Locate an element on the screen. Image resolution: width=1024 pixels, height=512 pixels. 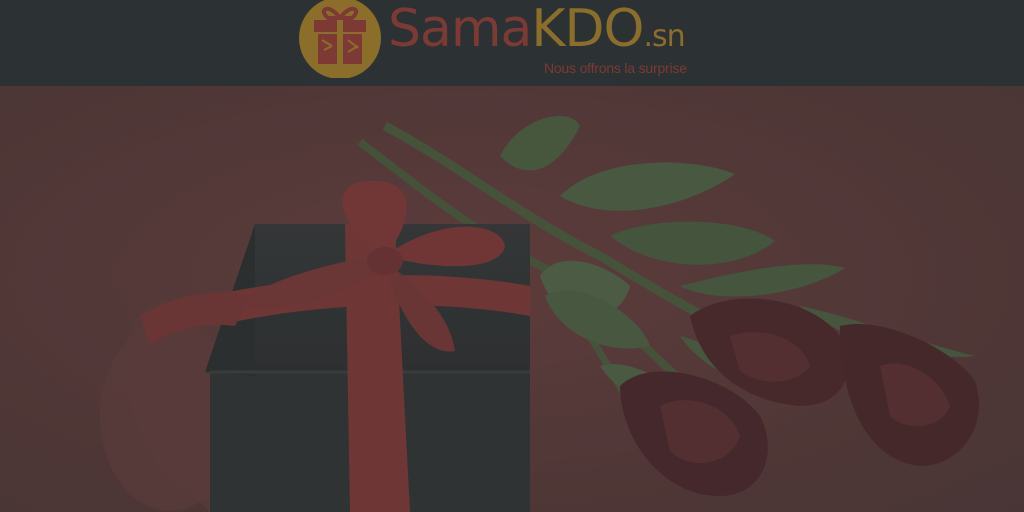
brand-tagline: Nous offrons la surprise is located at coordinates (615, 68).